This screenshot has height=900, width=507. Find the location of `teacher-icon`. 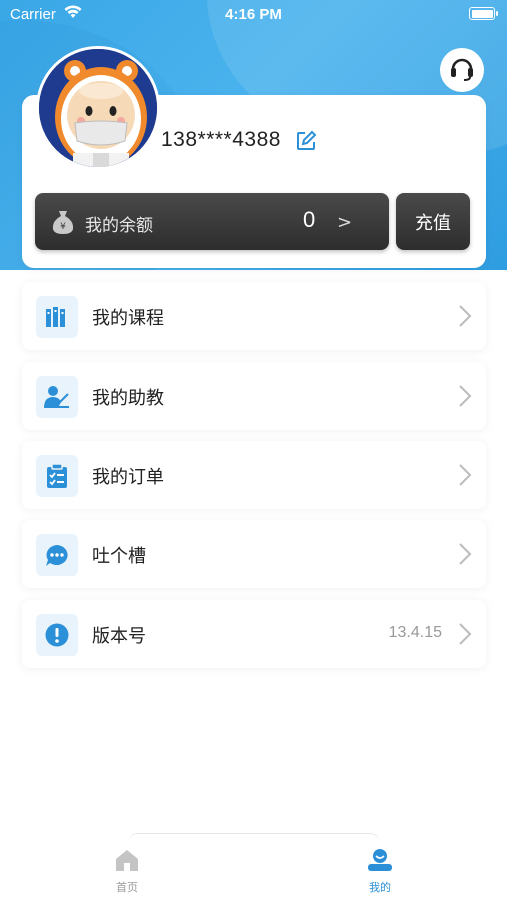

teacher-icon is located at coordinates (57, 397).